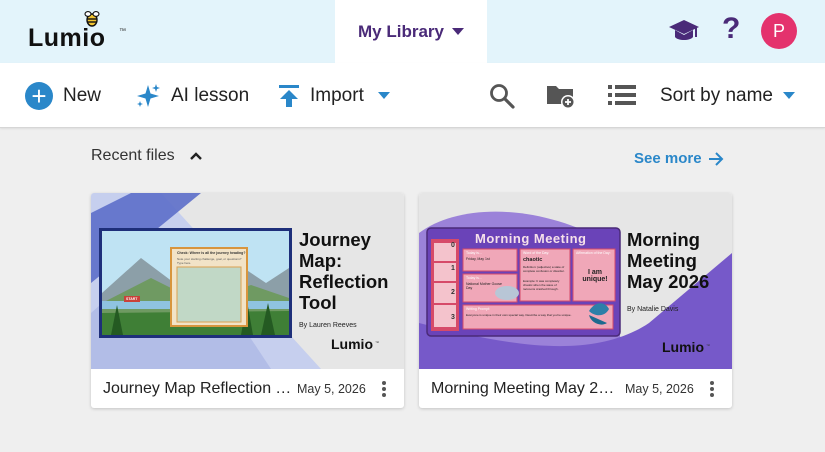  What do you see at coordinates (478, 309) in the screenshot?
I see `slide-writing-label: Writing Prompt:` at bounding box center [478, 309].